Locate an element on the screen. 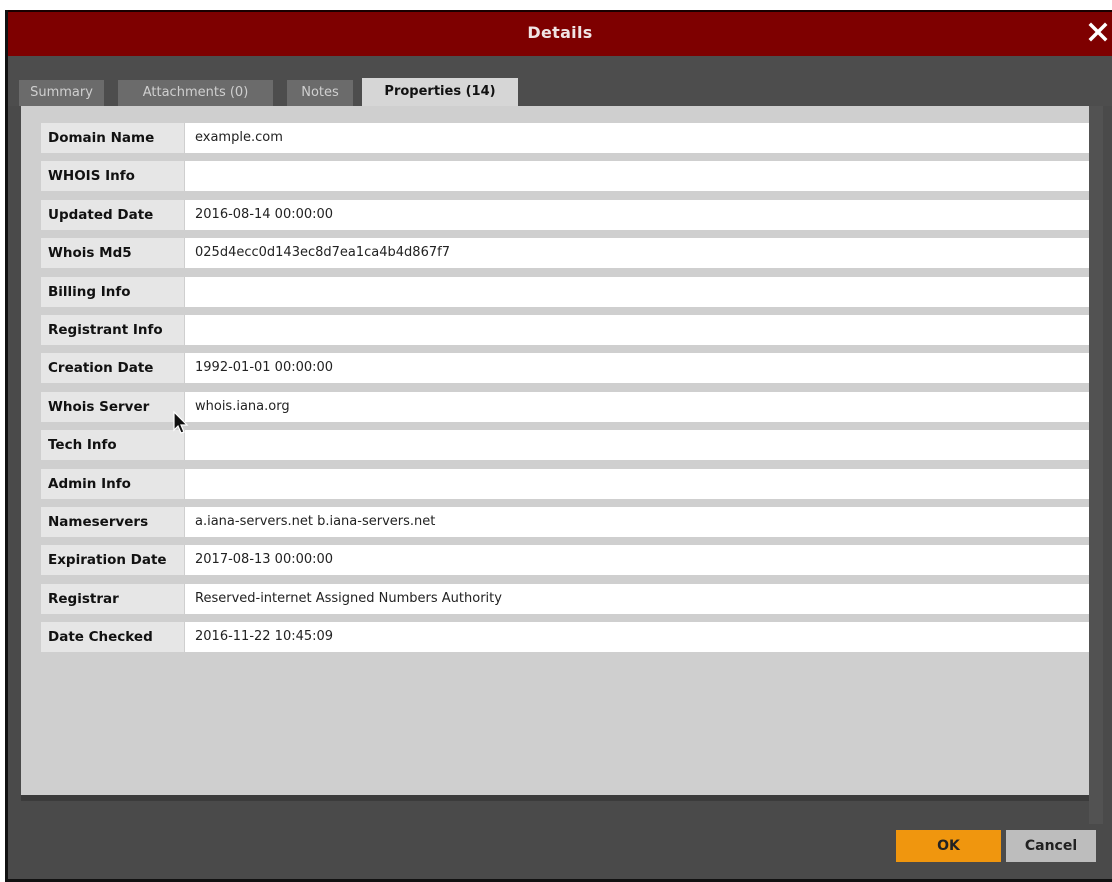 Image resolution: width=1112 pixels, height=882 pixels. property-row: WHOIS Info is located at coordinates (566, 176).